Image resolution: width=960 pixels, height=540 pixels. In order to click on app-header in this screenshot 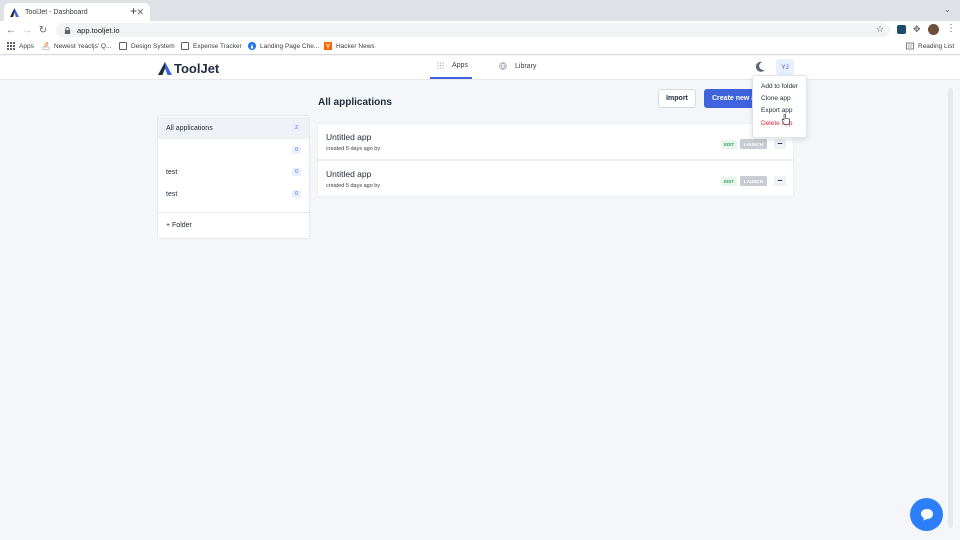, I will do `click(480, 68)`.